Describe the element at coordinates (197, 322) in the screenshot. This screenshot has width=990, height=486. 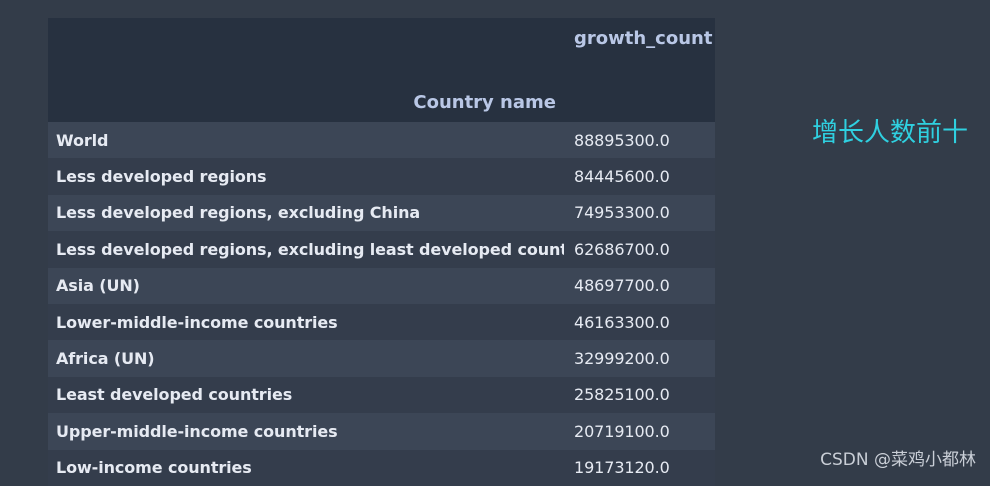
I see `row-label: Lower-middle-income countries` at that location.